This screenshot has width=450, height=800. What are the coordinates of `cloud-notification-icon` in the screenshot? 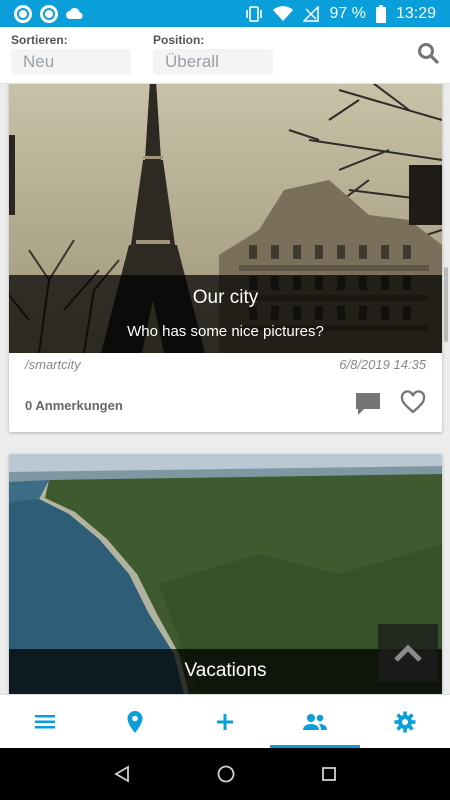 It's located at (74, 13).